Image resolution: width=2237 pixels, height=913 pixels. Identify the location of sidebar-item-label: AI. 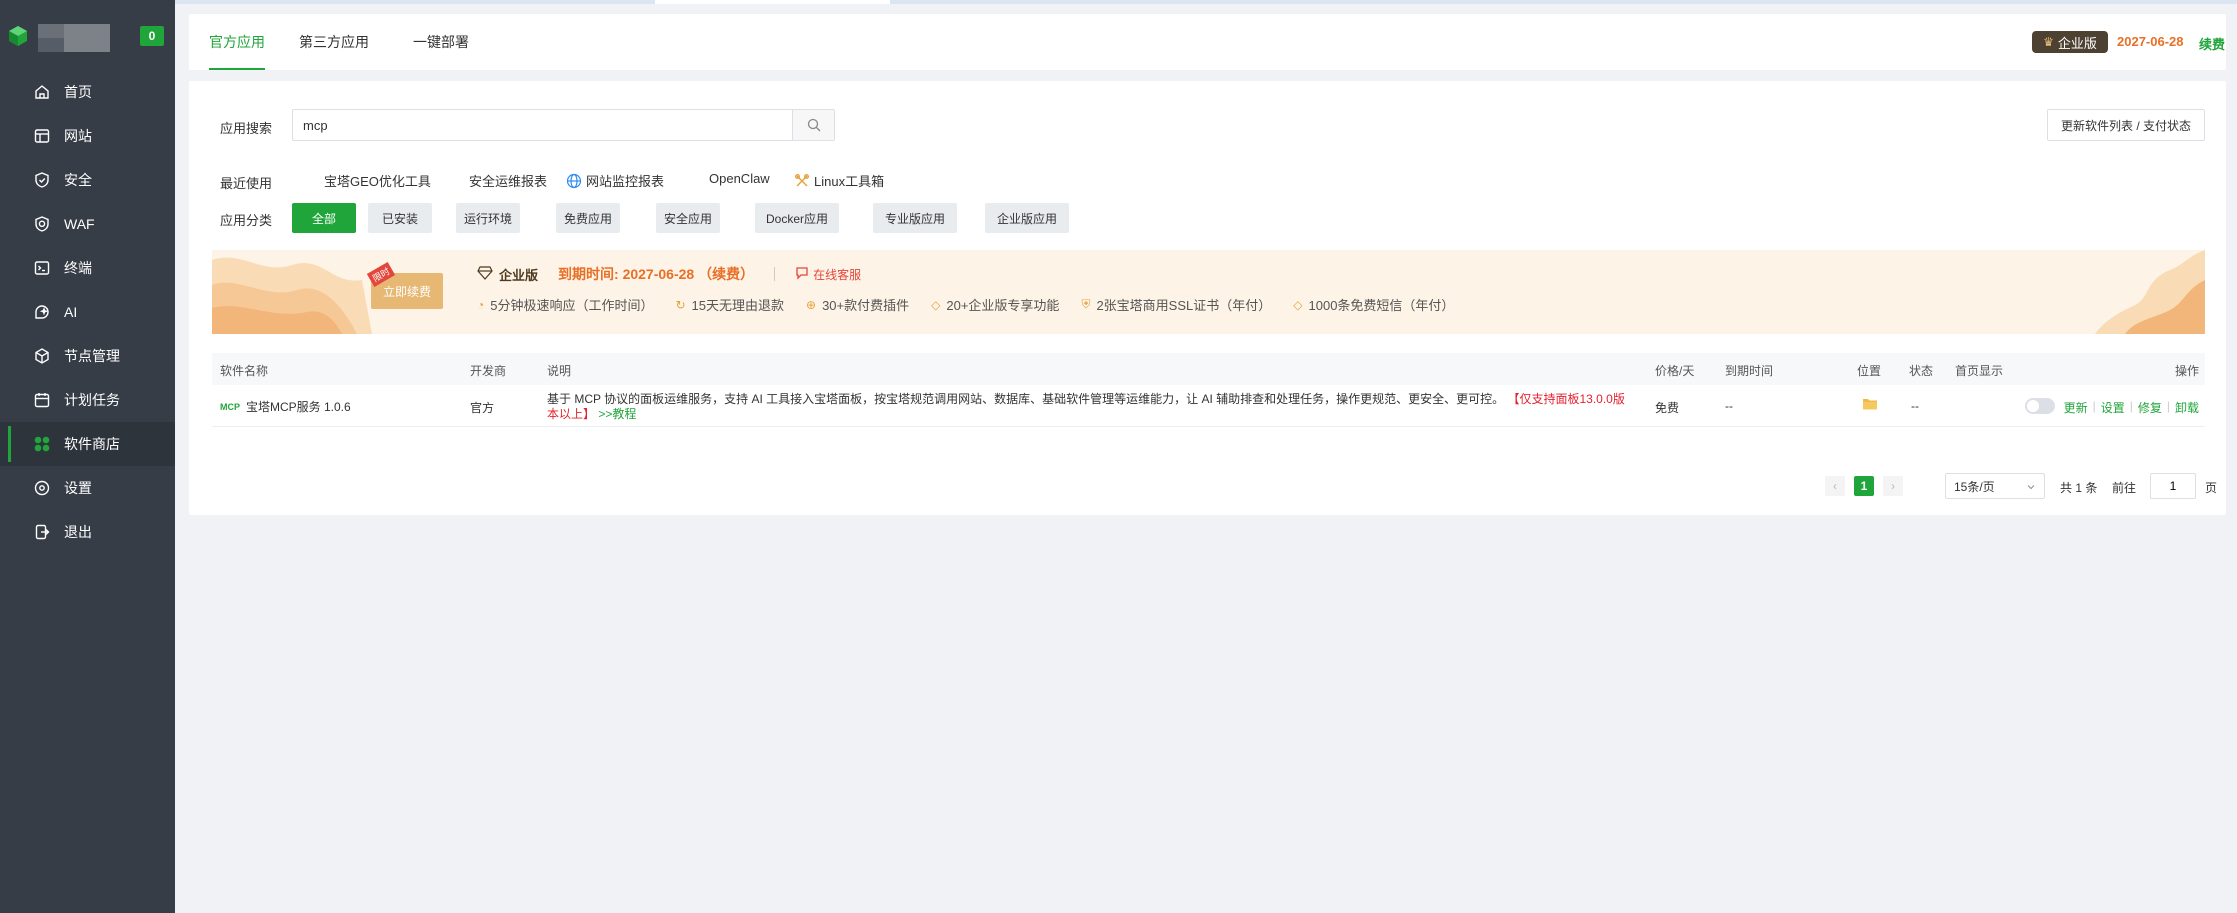
(71, 312).